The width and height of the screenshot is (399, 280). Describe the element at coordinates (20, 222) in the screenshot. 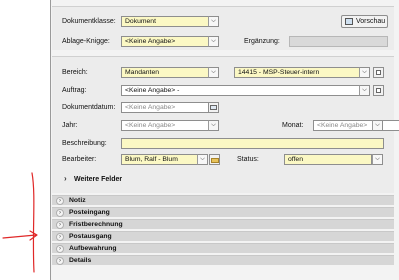

I see `annotation-overlay` at that location.